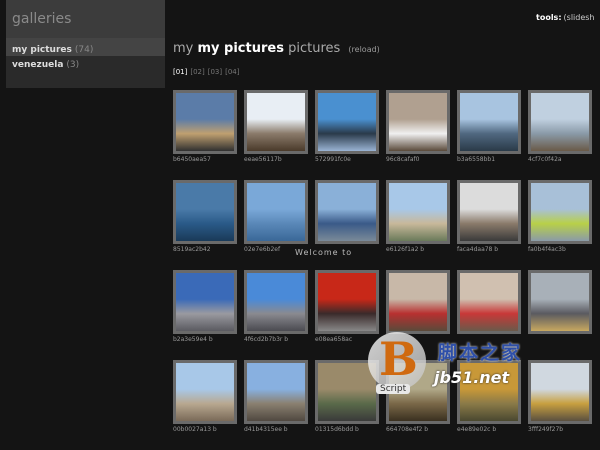 This screenshot has height=450, width=600. Describe the element at coordinates (266, 339) in the screenshot. I see `thumbnail-caption: 4f6cd2b7b3r b` at that location.